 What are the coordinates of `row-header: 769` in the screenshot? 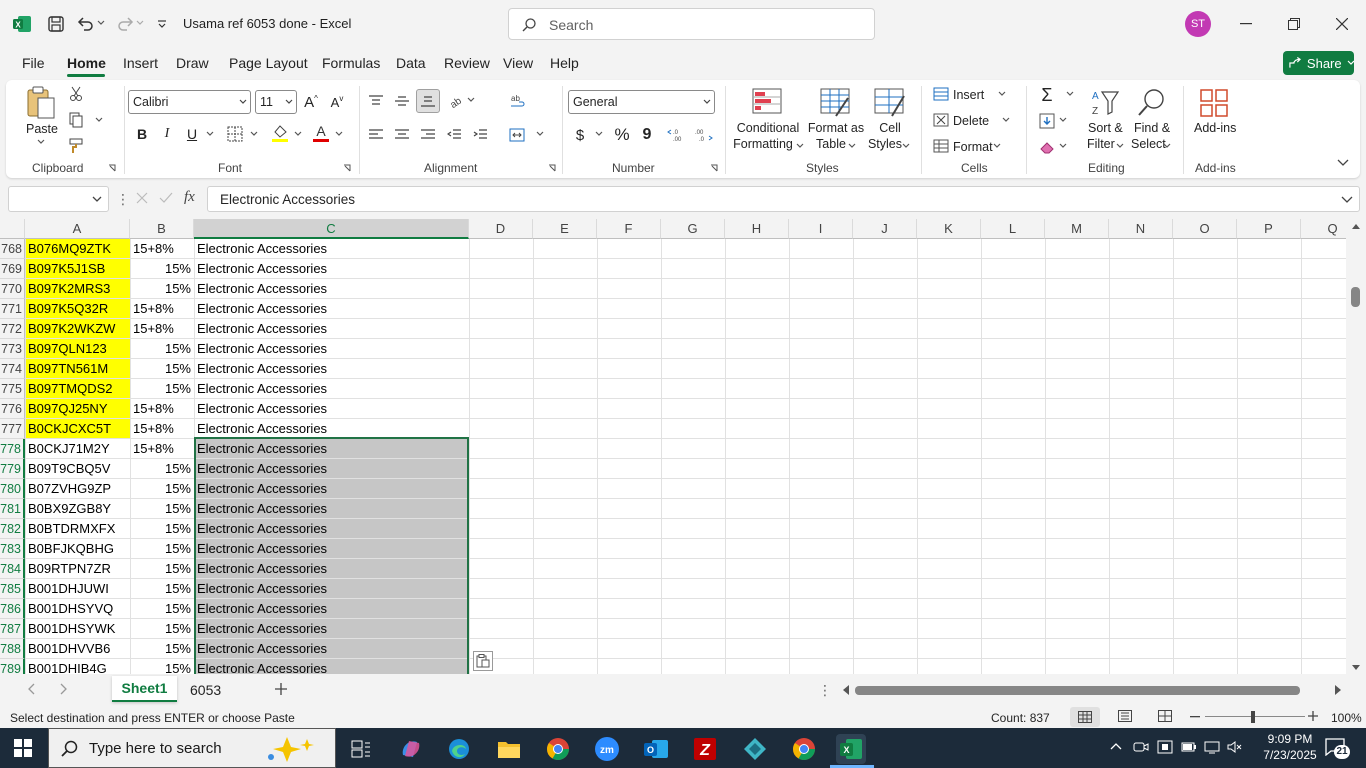 It's located at (12, 269).